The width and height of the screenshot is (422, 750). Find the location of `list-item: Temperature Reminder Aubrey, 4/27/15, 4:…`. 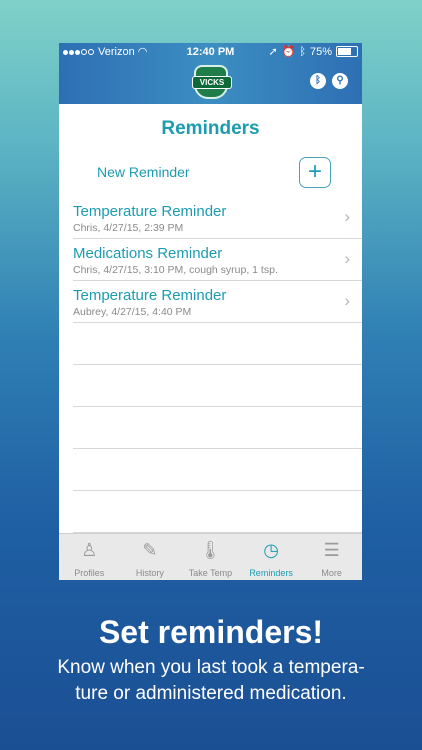

list-item: Temperature Reminder Aubrey, 4/27/15, 4:… is located at coordinates (217, 302).